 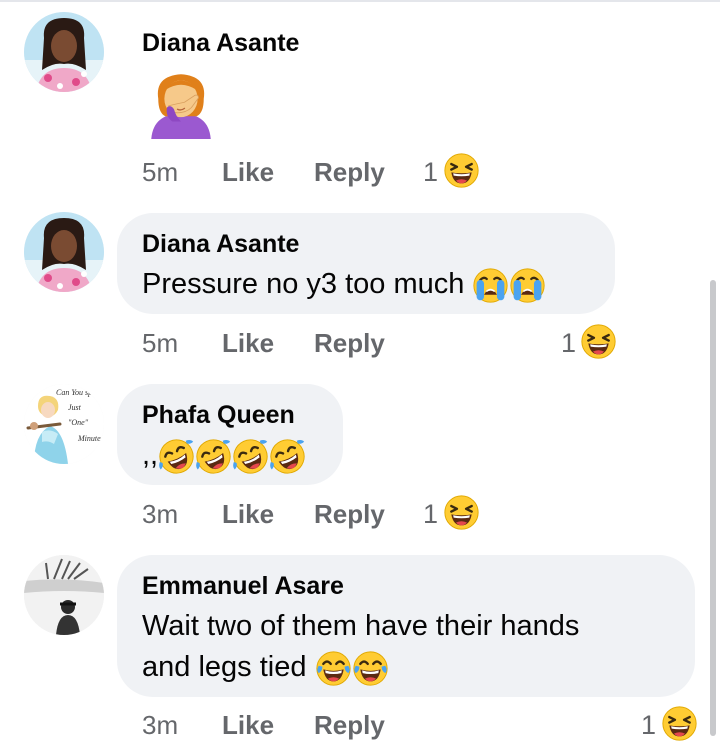 I want to click on comment-author: Emmanuel Asare, so click(x=243, y=586).